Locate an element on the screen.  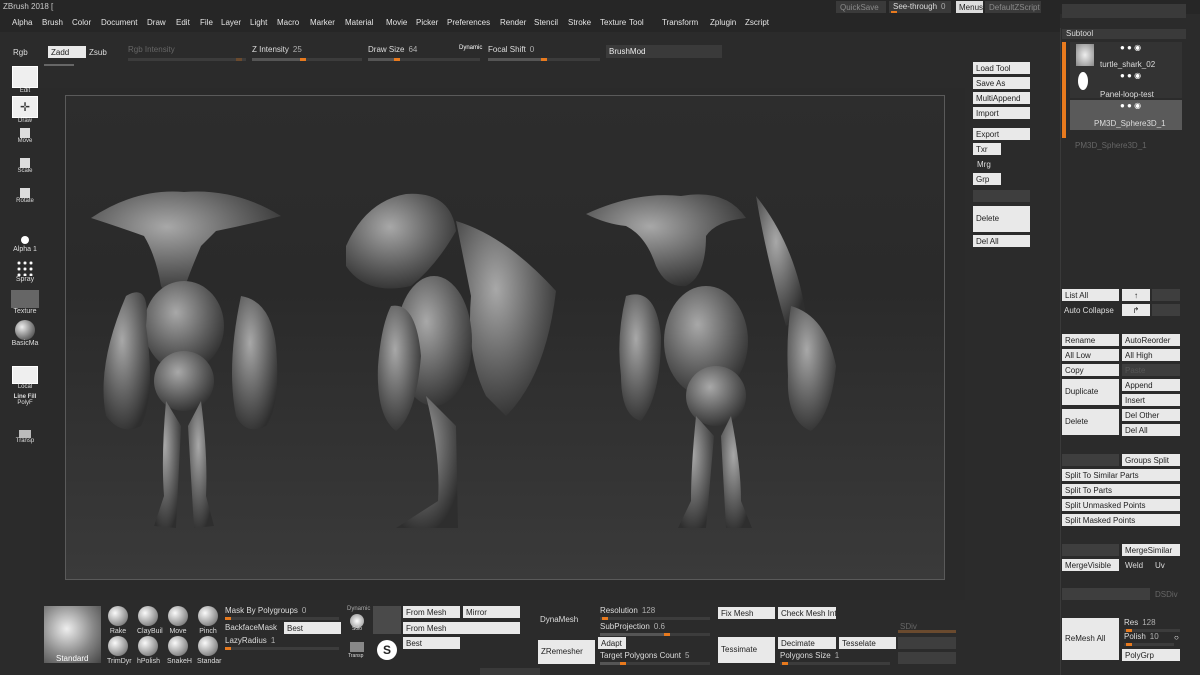
rgb-toggle: Rgb is located at coordinates (20, 52).